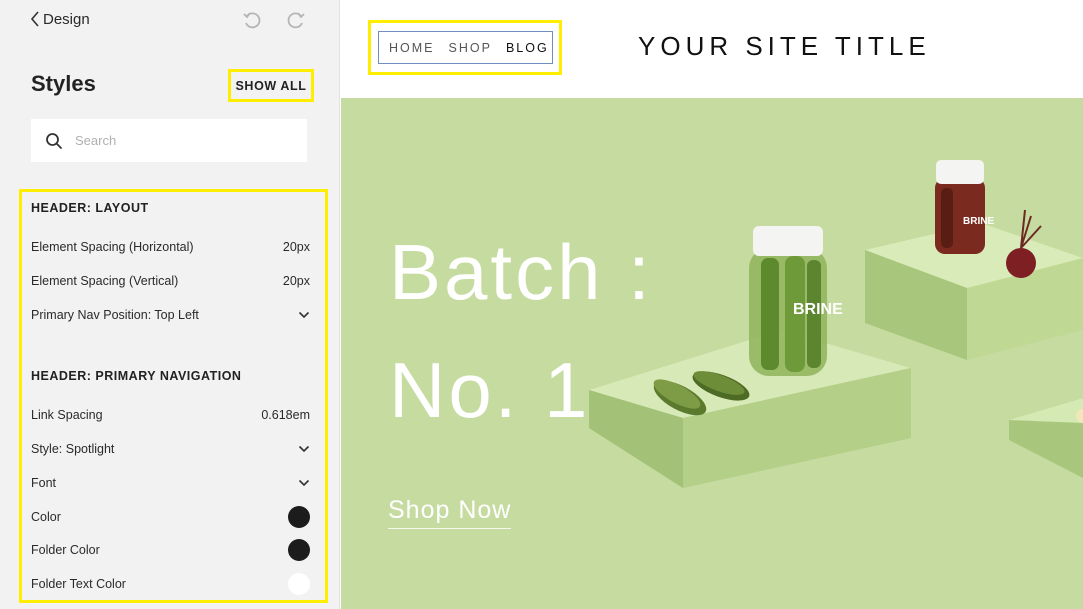  I want to click on hero-title-line2: No. 1, so click(490, 390).